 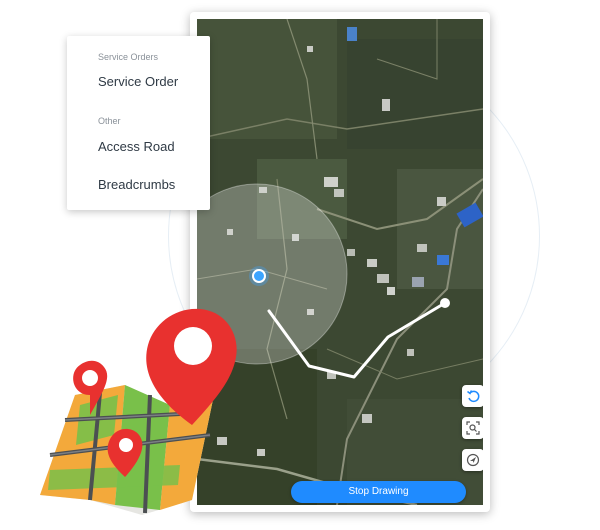 I want to click on folded-map-illustration, so click(x=138, y=411).